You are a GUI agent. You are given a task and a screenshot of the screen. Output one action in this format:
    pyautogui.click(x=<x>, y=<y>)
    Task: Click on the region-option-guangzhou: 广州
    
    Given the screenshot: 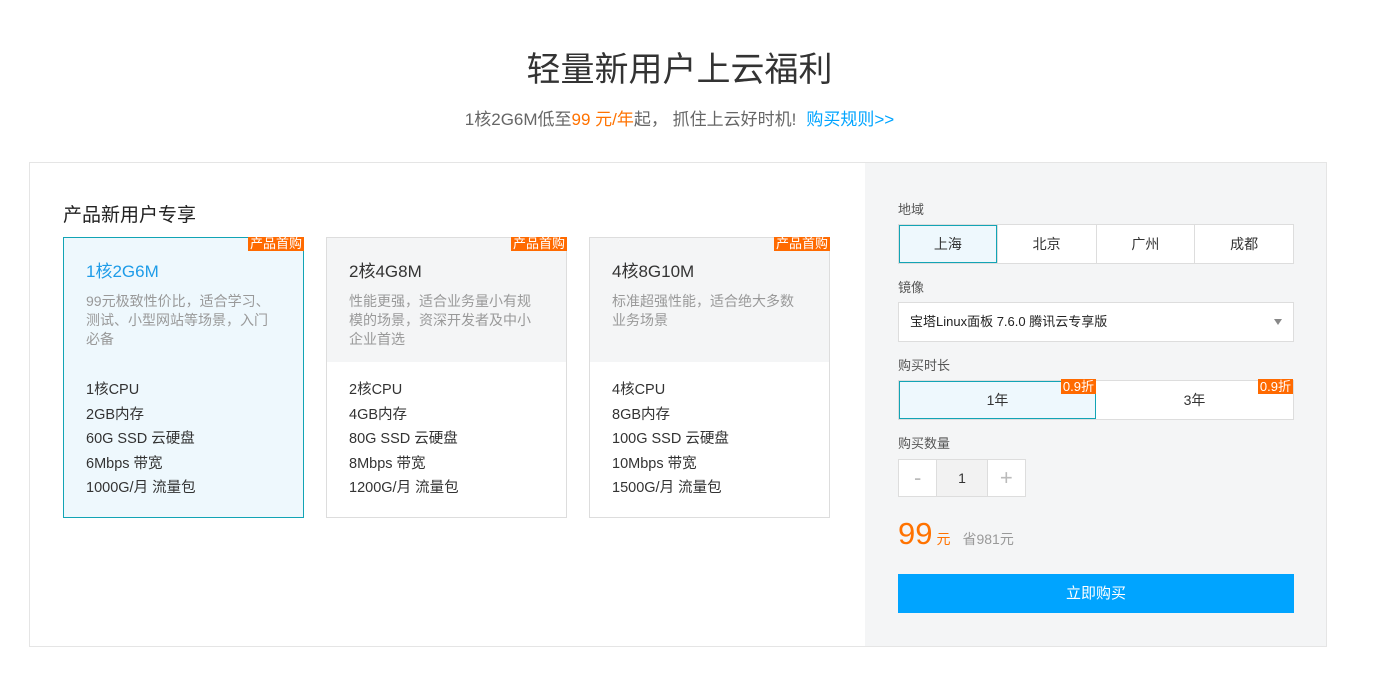 What is the action you would take?
    pyautogui.click(x=1145, y=244)
    